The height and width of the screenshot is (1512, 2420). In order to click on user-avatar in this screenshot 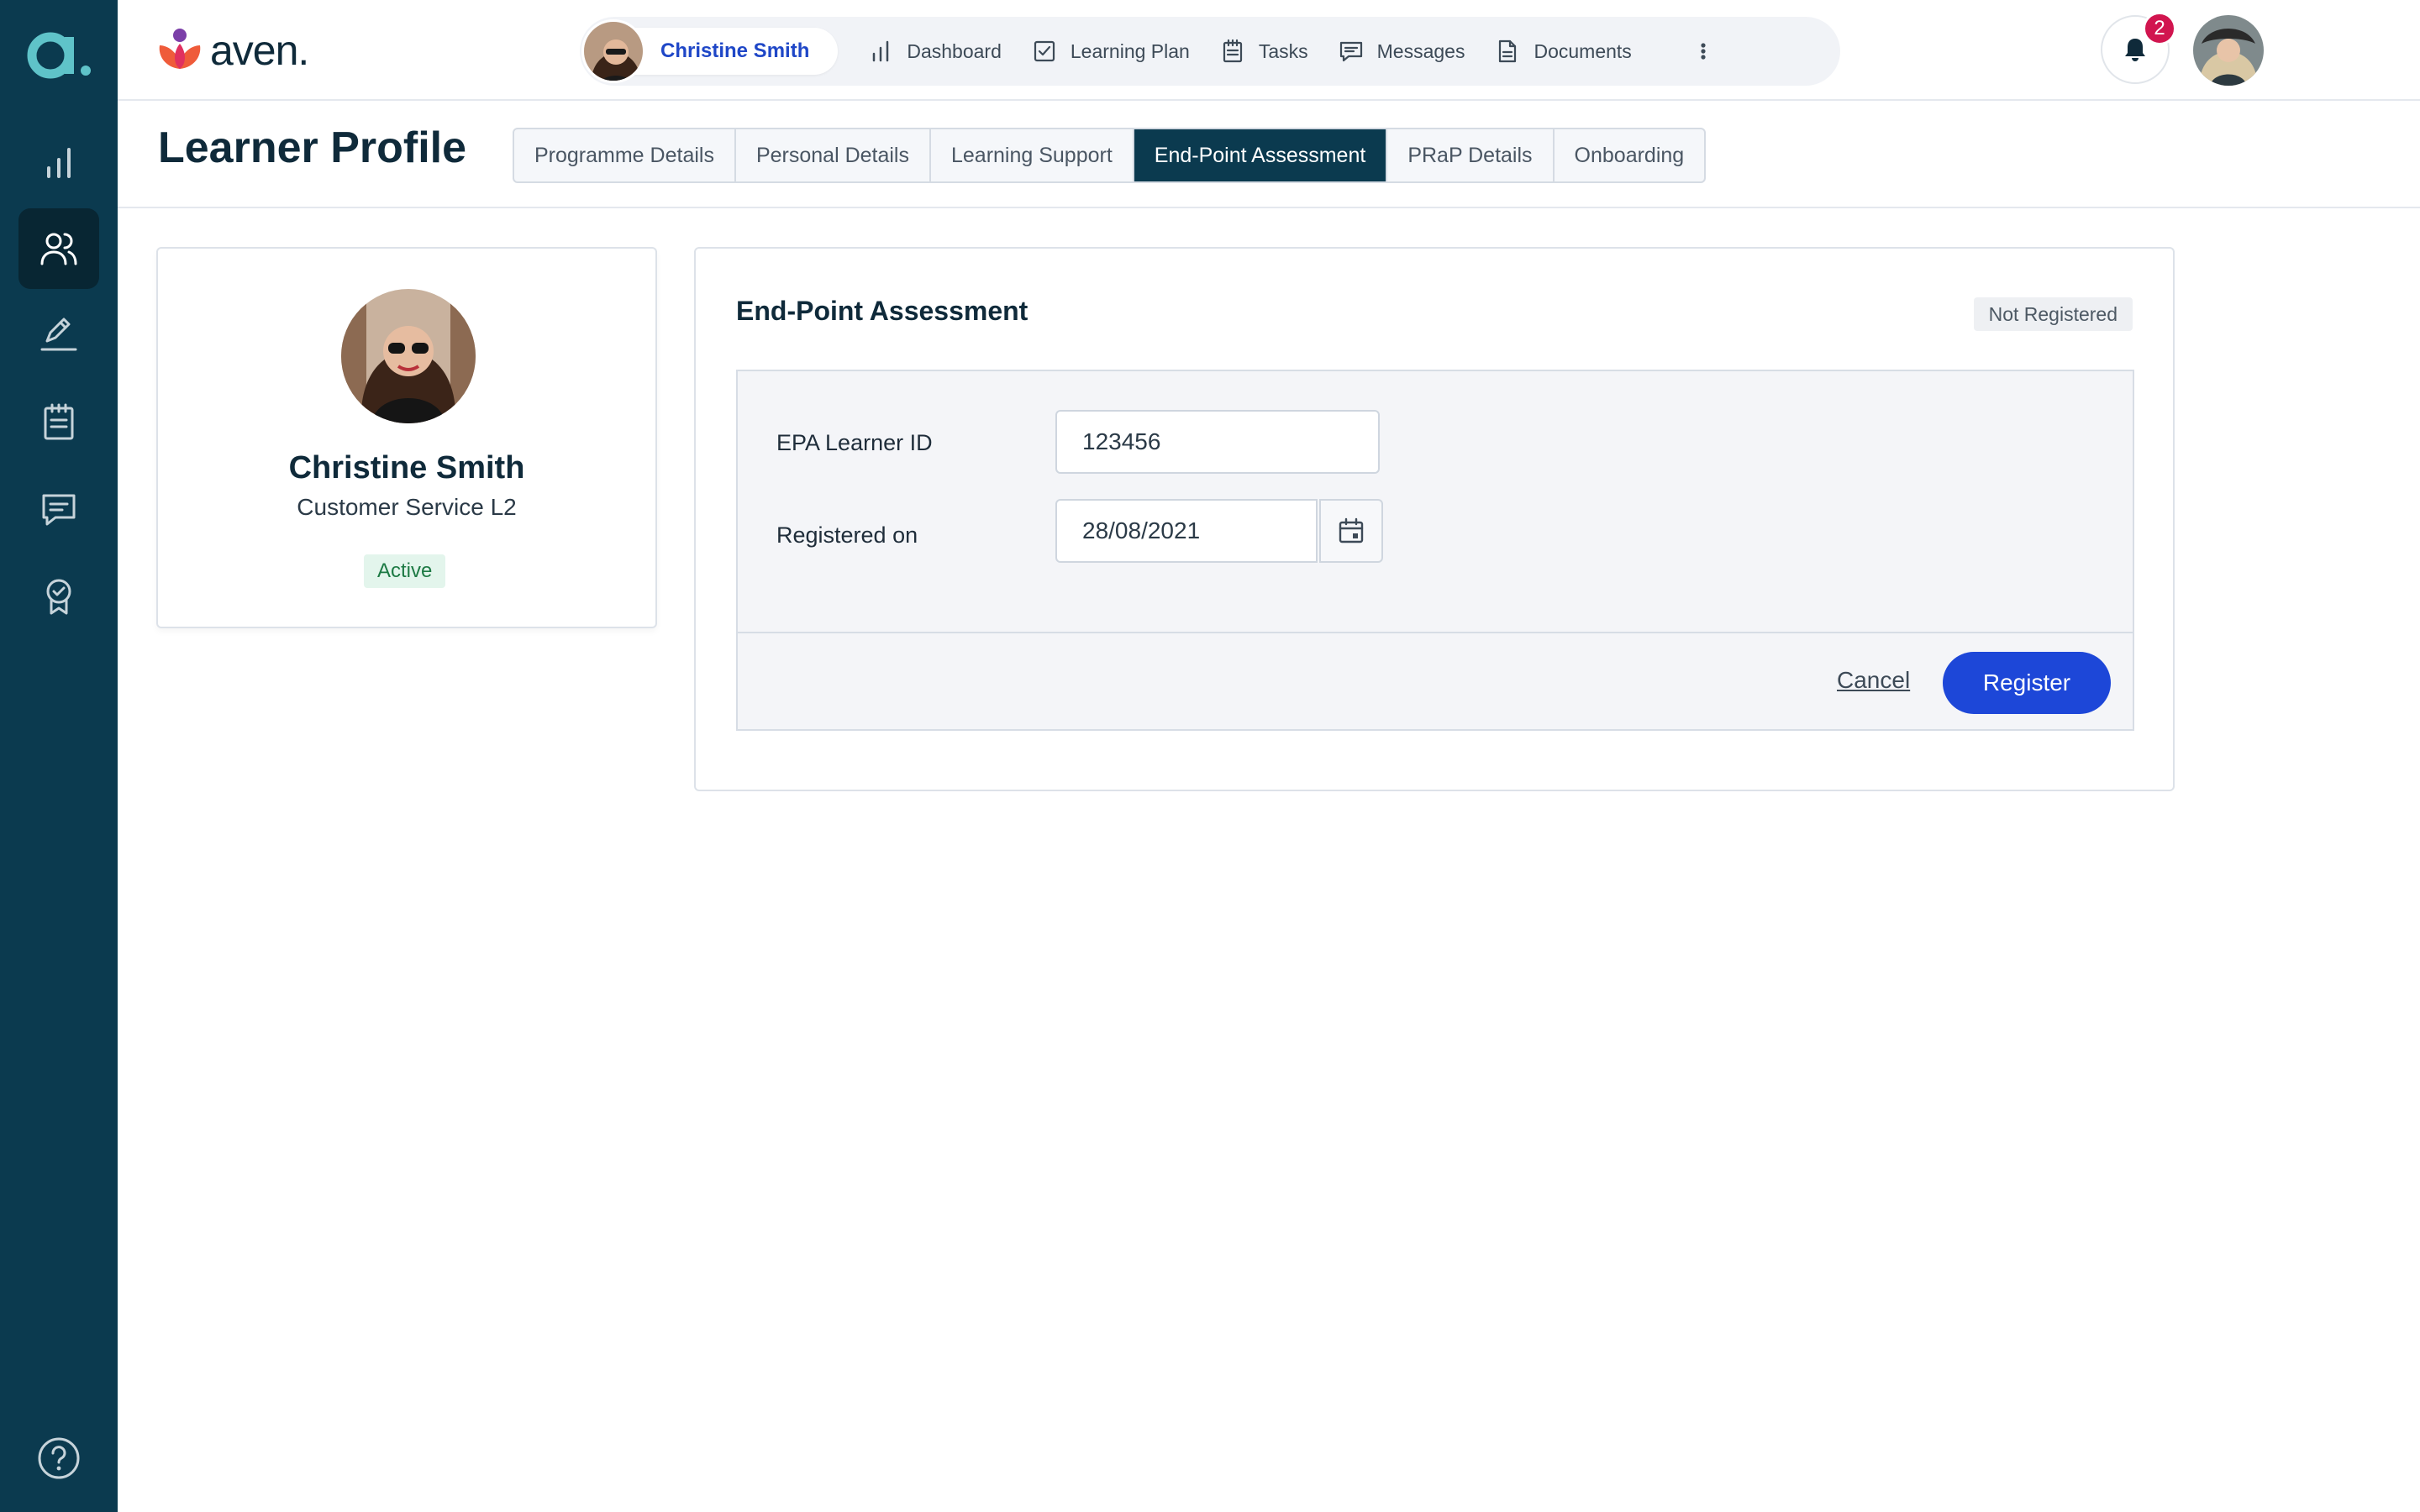, I will do `click(2228, 50)`.